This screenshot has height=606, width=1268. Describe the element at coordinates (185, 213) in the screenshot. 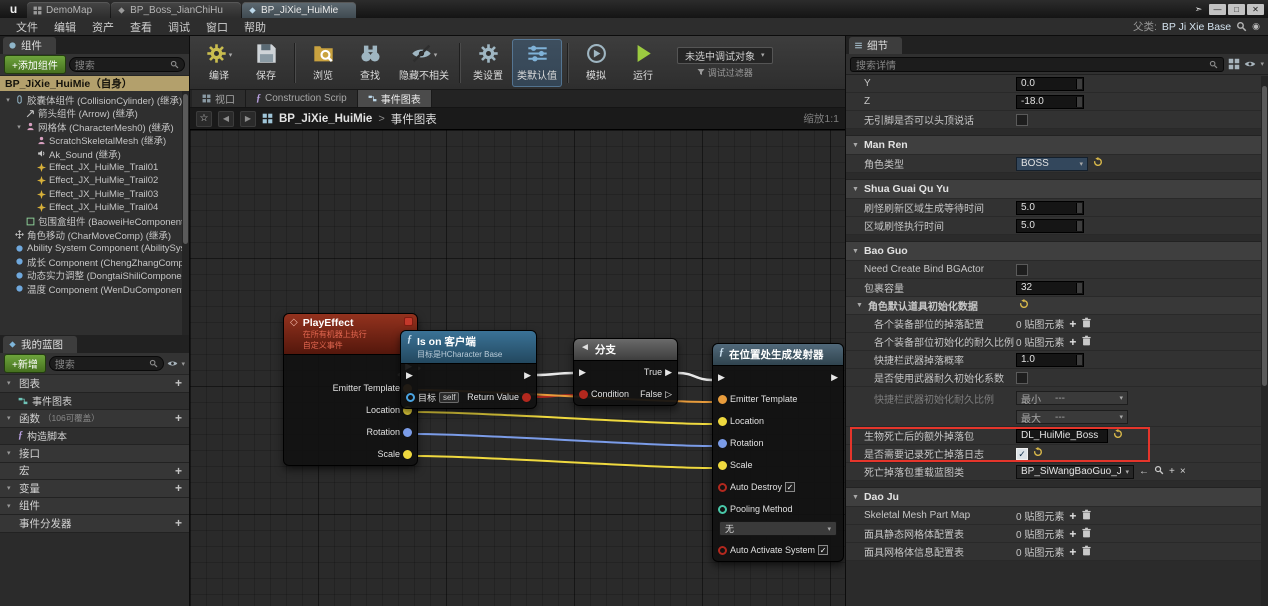

I see `components-scrollbar` at that location.